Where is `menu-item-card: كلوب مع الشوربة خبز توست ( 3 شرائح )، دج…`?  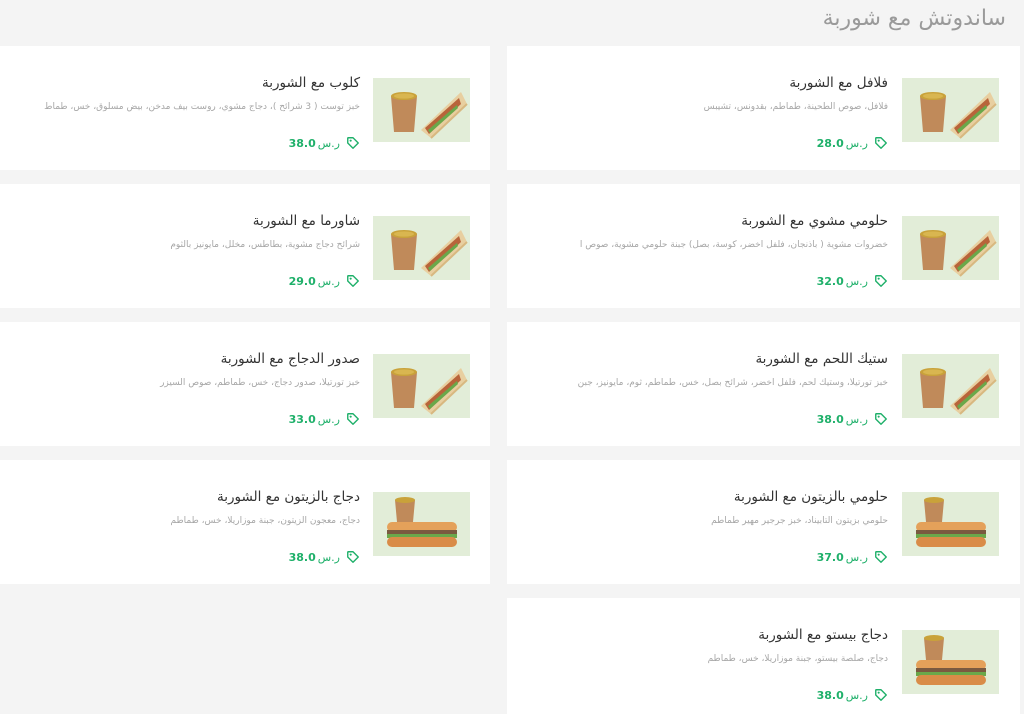
menu-item-card: كلوب مع الشوربة خبز توست ( 3 شرائح )، دج… is located at coordinates (245, 108).